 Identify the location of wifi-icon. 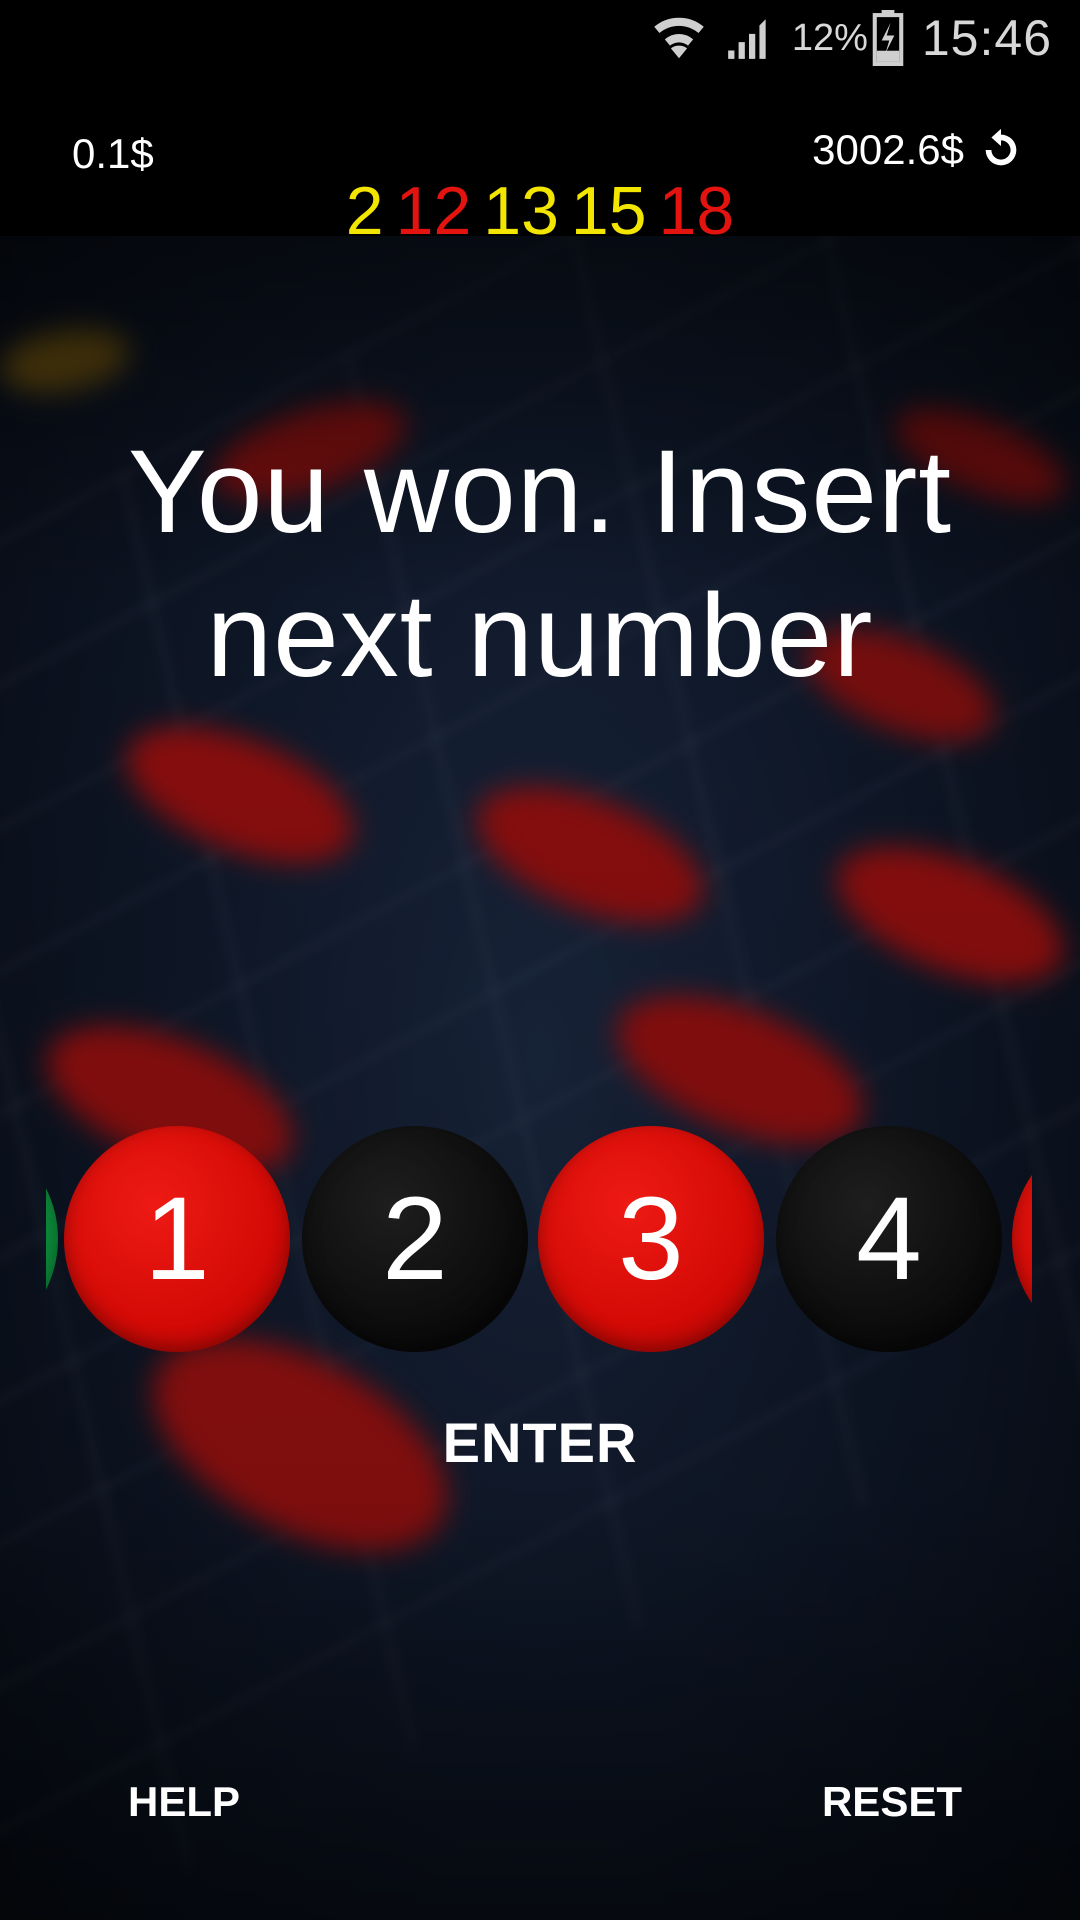
(679, 38).